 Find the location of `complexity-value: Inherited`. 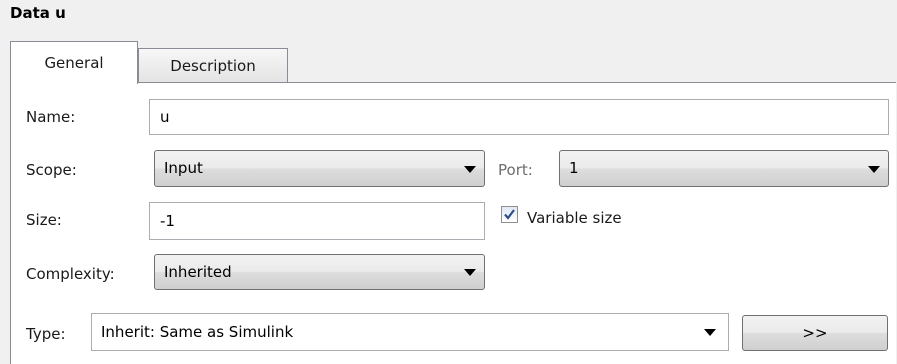

complexity-value: Inherited is located at coordinates (198, 272).